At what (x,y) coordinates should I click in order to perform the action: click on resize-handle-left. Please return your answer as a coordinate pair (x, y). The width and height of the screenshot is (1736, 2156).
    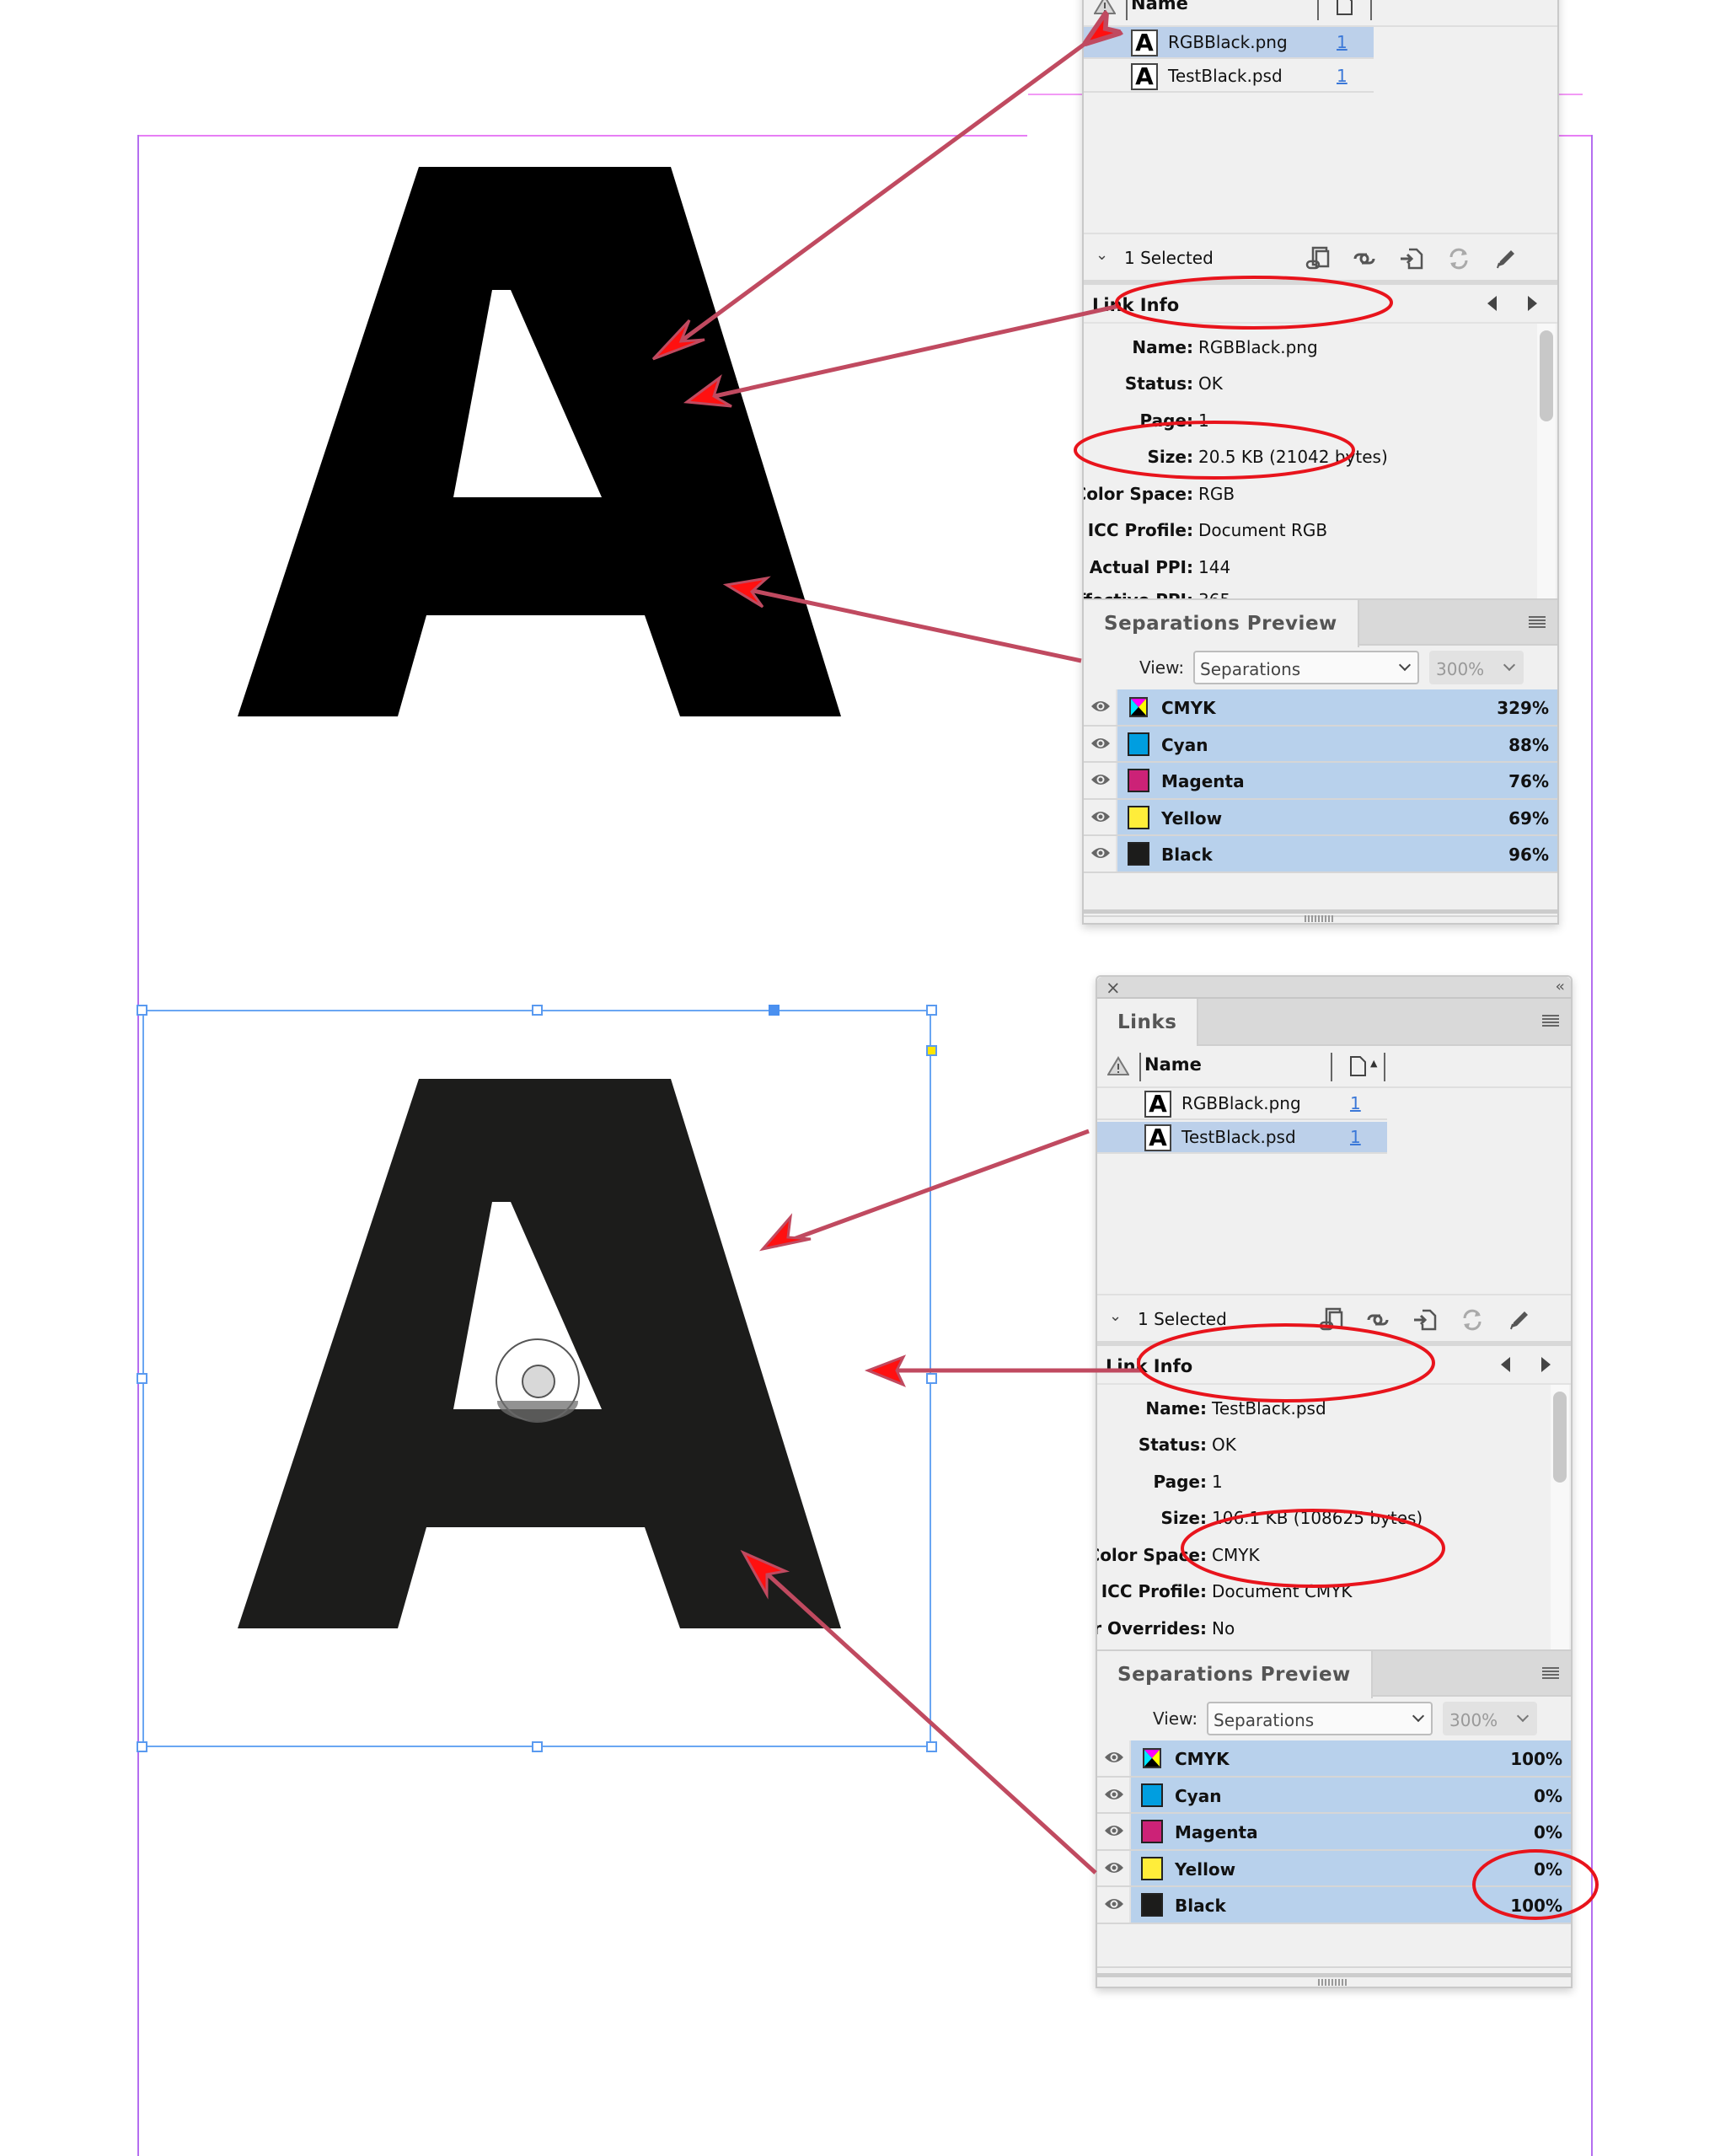
    Looking at the image, I should click on (142, 1378).